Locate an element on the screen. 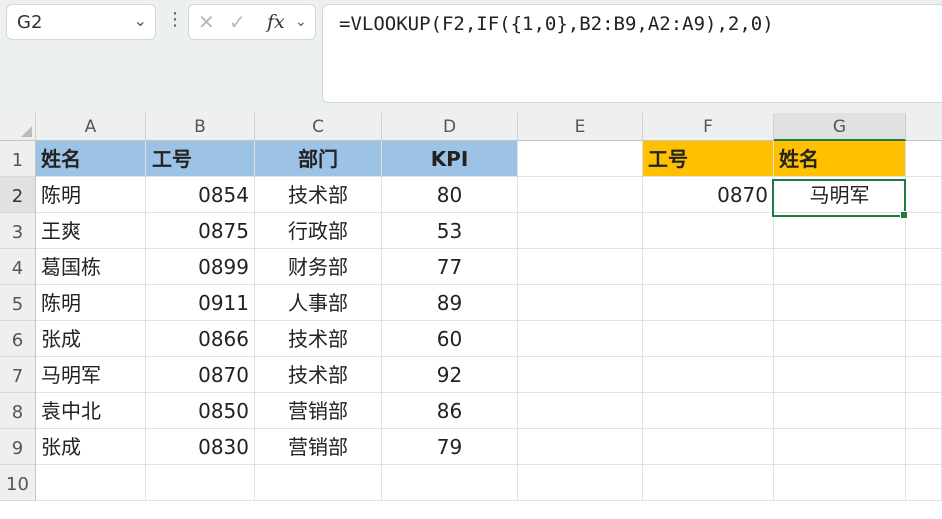 This screenshot has height=519, width=942. cell-b8: 0850 is located at coordinates (200, 411).